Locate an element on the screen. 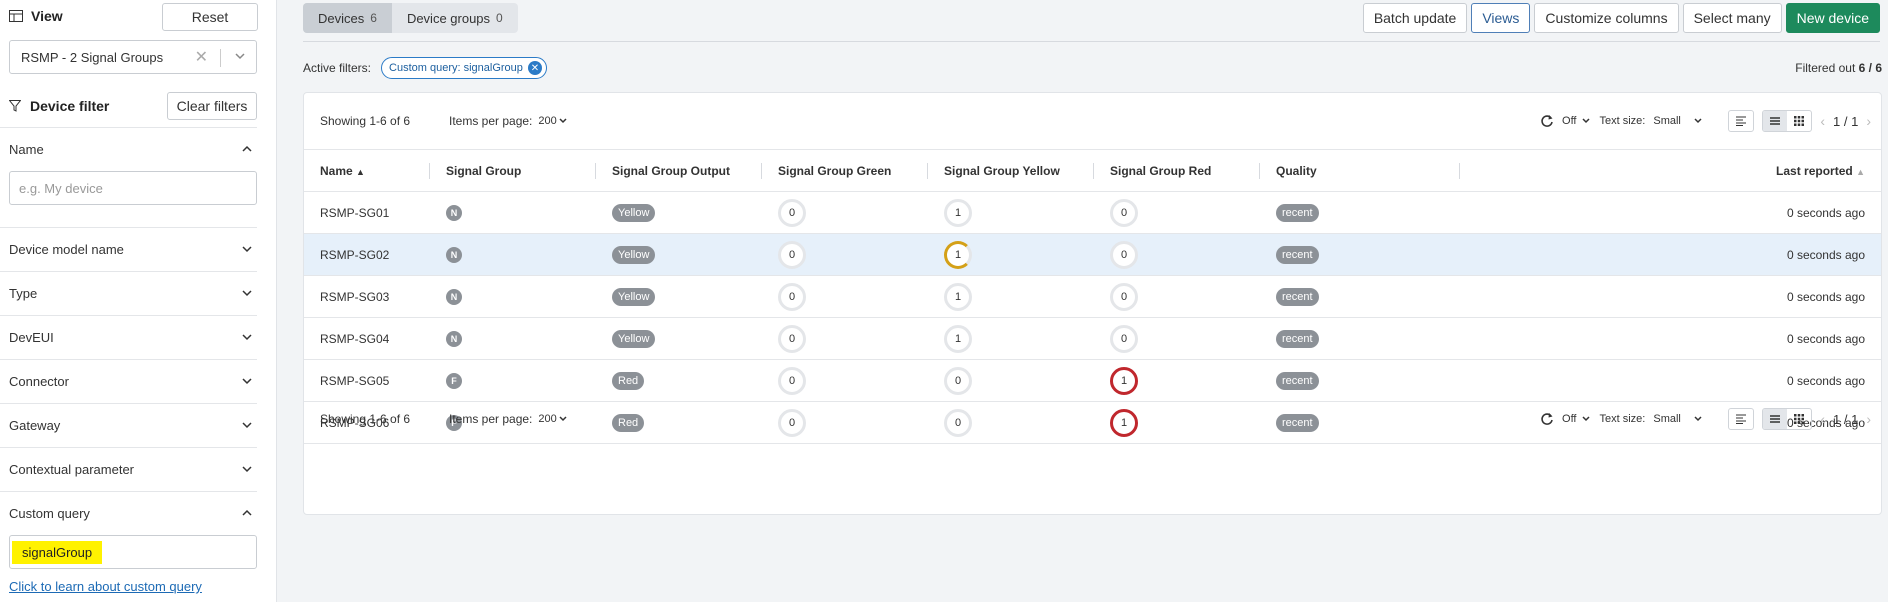 Image resolution: width=1888 pixels, height=602 pixels. filter-section-device-model-name: Device model name is located at coordinates (128, 249).